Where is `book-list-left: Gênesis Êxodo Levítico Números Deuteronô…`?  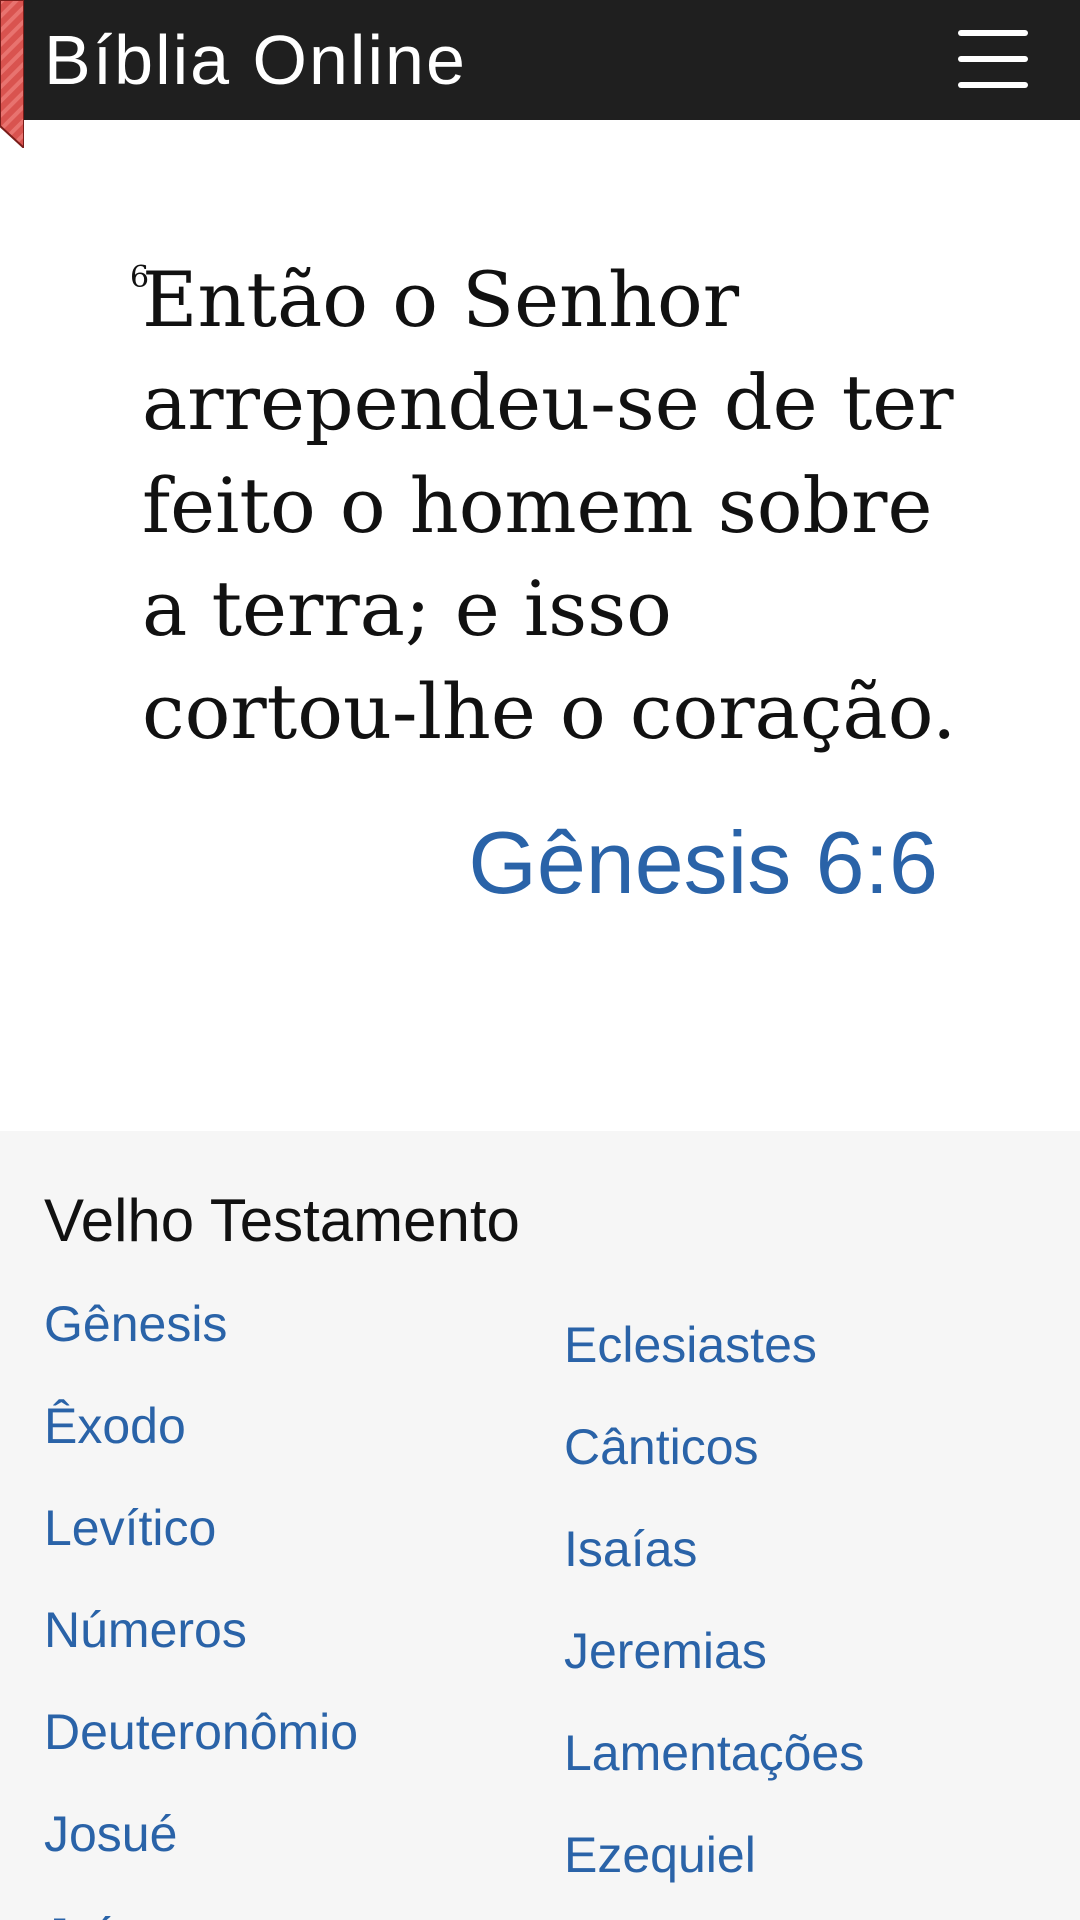
book-list-left: Gênesis Êxodo Levítico Números Deuteronô… is located at coordinates (201, 1596).